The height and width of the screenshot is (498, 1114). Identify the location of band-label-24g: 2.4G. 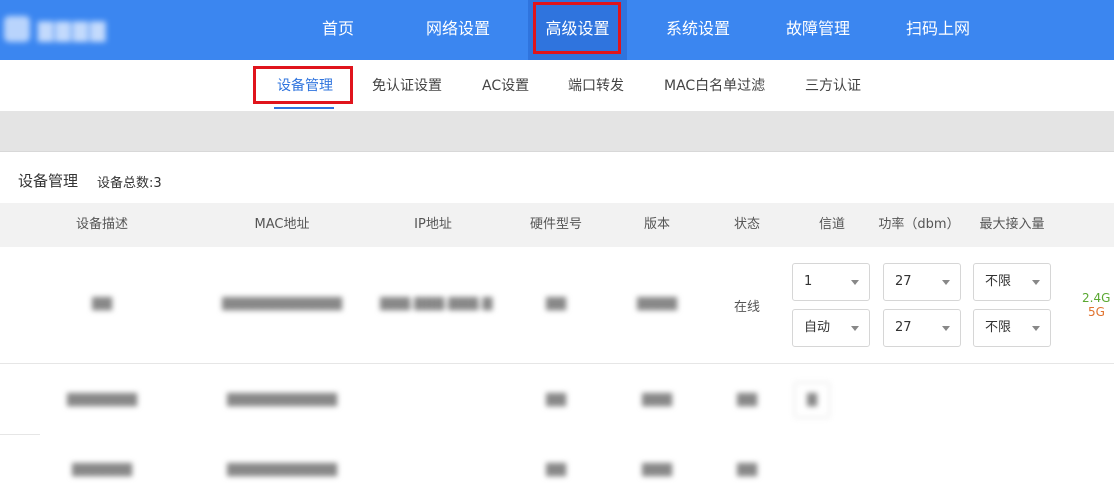
(1096, 298).